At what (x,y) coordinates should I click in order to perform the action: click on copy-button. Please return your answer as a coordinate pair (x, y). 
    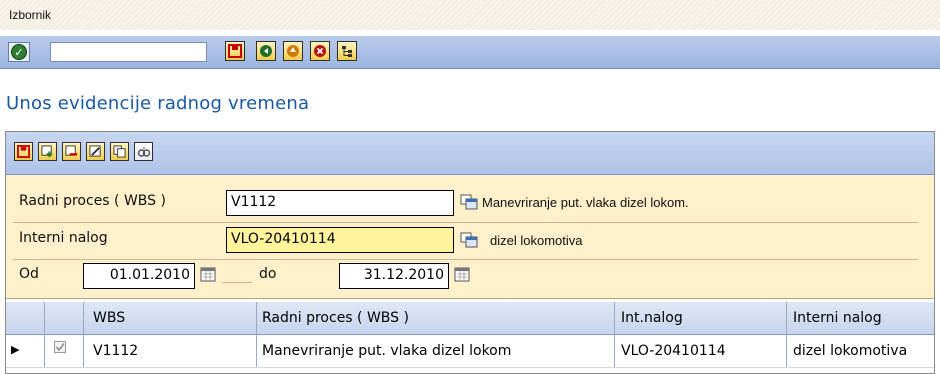
    Looking at the image, I should click on (119, 151).